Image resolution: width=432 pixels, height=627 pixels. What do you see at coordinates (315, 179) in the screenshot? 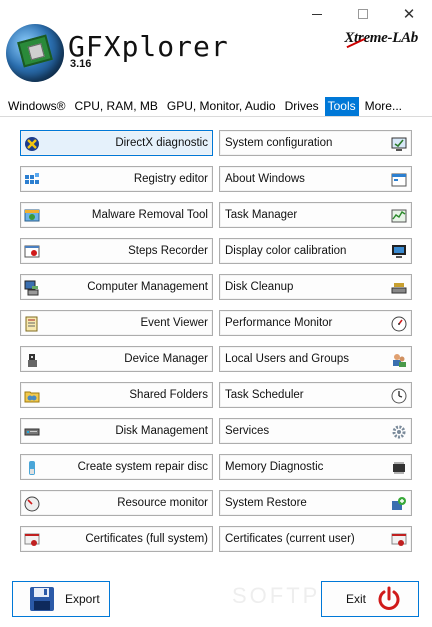
I see `tool-button-about-windows: About Windows` at bounding box center [315, 179].